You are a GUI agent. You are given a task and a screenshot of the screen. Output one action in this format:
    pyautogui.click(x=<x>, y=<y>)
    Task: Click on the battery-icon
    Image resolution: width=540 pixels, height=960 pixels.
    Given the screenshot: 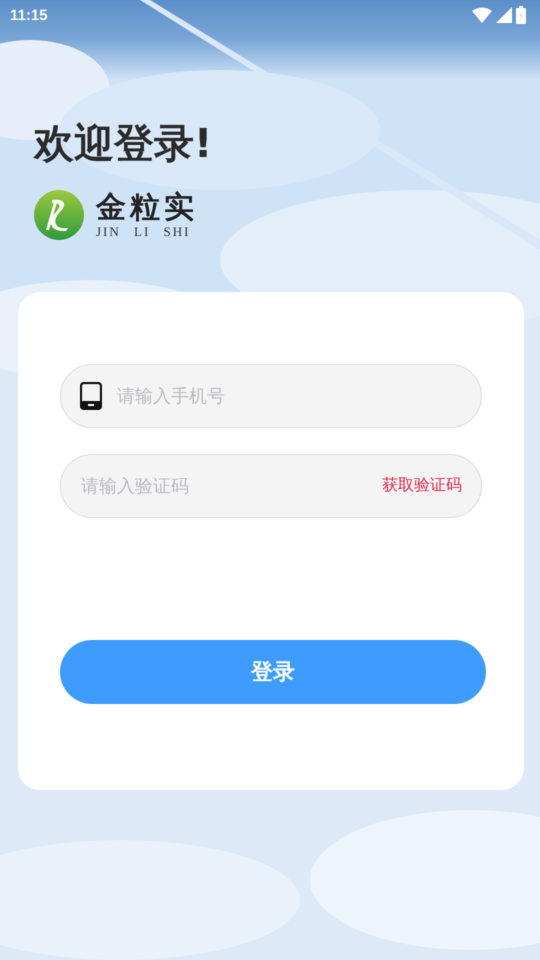 What is the action you would take?
    pyautogui.click(x=521, y=15)
    